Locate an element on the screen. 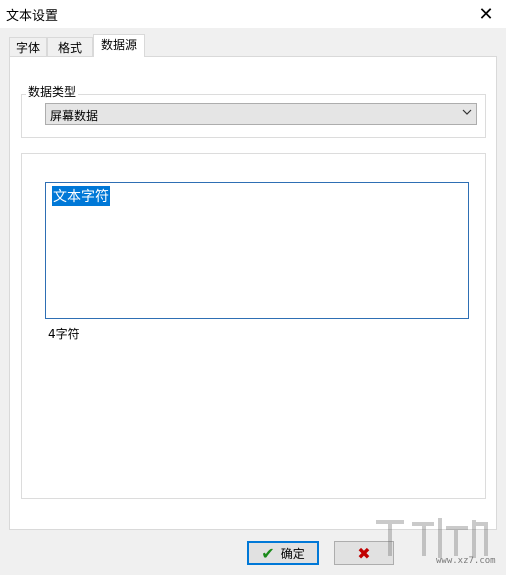 The width and height of the screenshot is (506, 575). ok-button: ✔ 确定 is located at coordinates (283, 553).